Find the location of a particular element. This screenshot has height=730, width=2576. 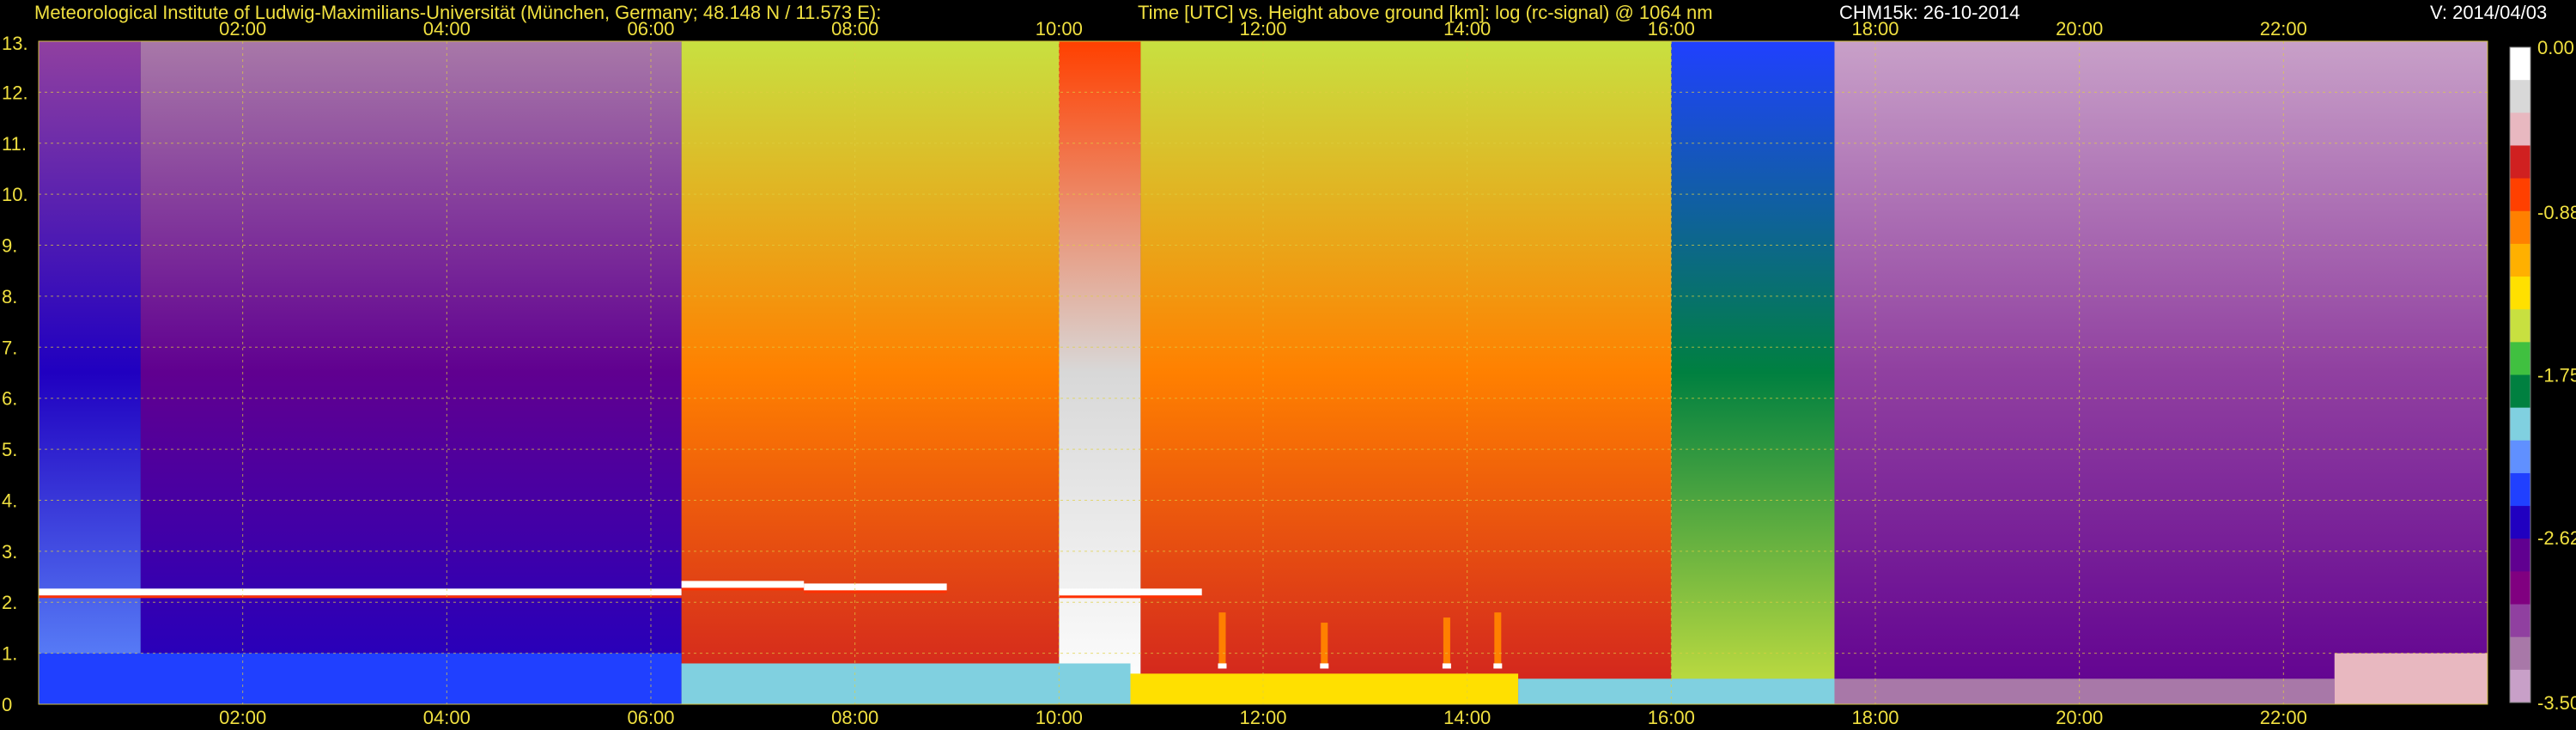

x-tick-label-bottom: 06:00 is located at coordinates (651, 717).